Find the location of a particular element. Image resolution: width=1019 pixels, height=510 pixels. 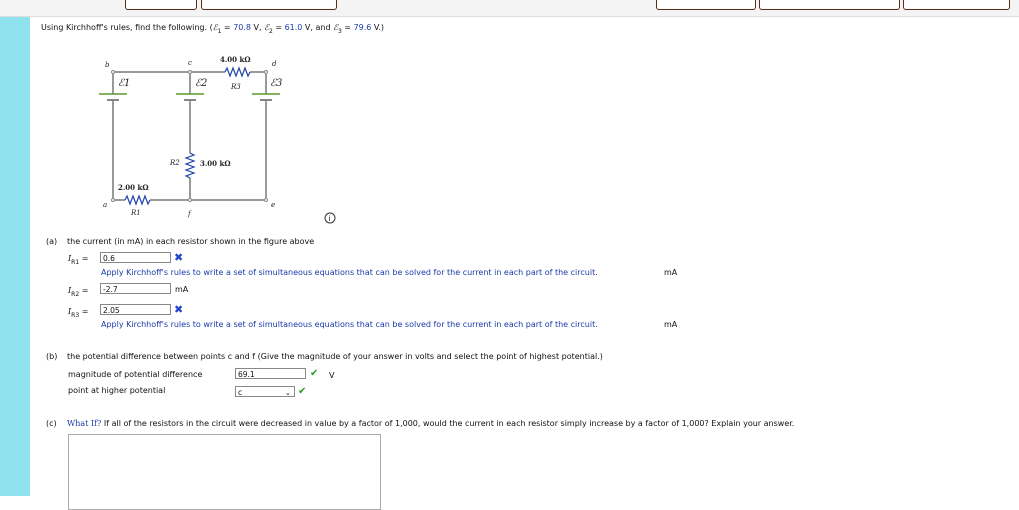

ir2-input: -2.7 is located at coordinates (135, 288).